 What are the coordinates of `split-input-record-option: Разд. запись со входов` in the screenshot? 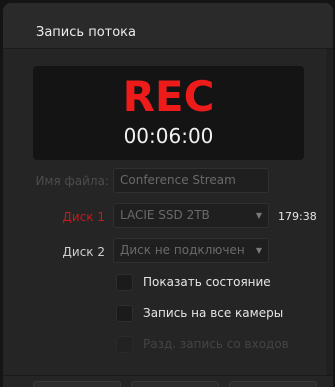 It's located at (206, 345).